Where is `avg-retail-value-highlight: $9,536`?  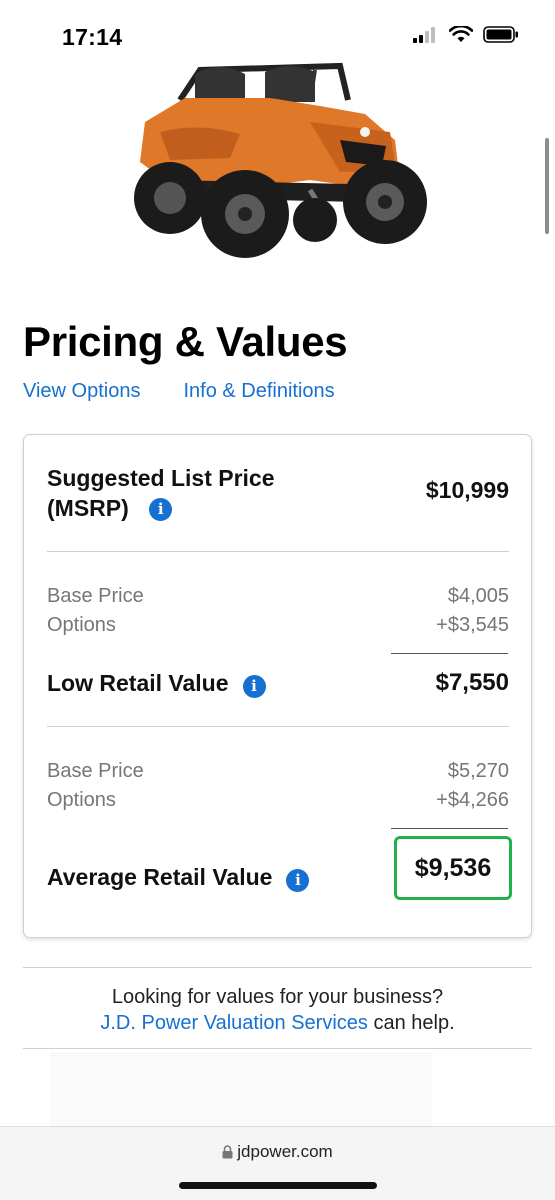 avg-retail-value-highlight: $9,536 is located at coordinates (453, 868).